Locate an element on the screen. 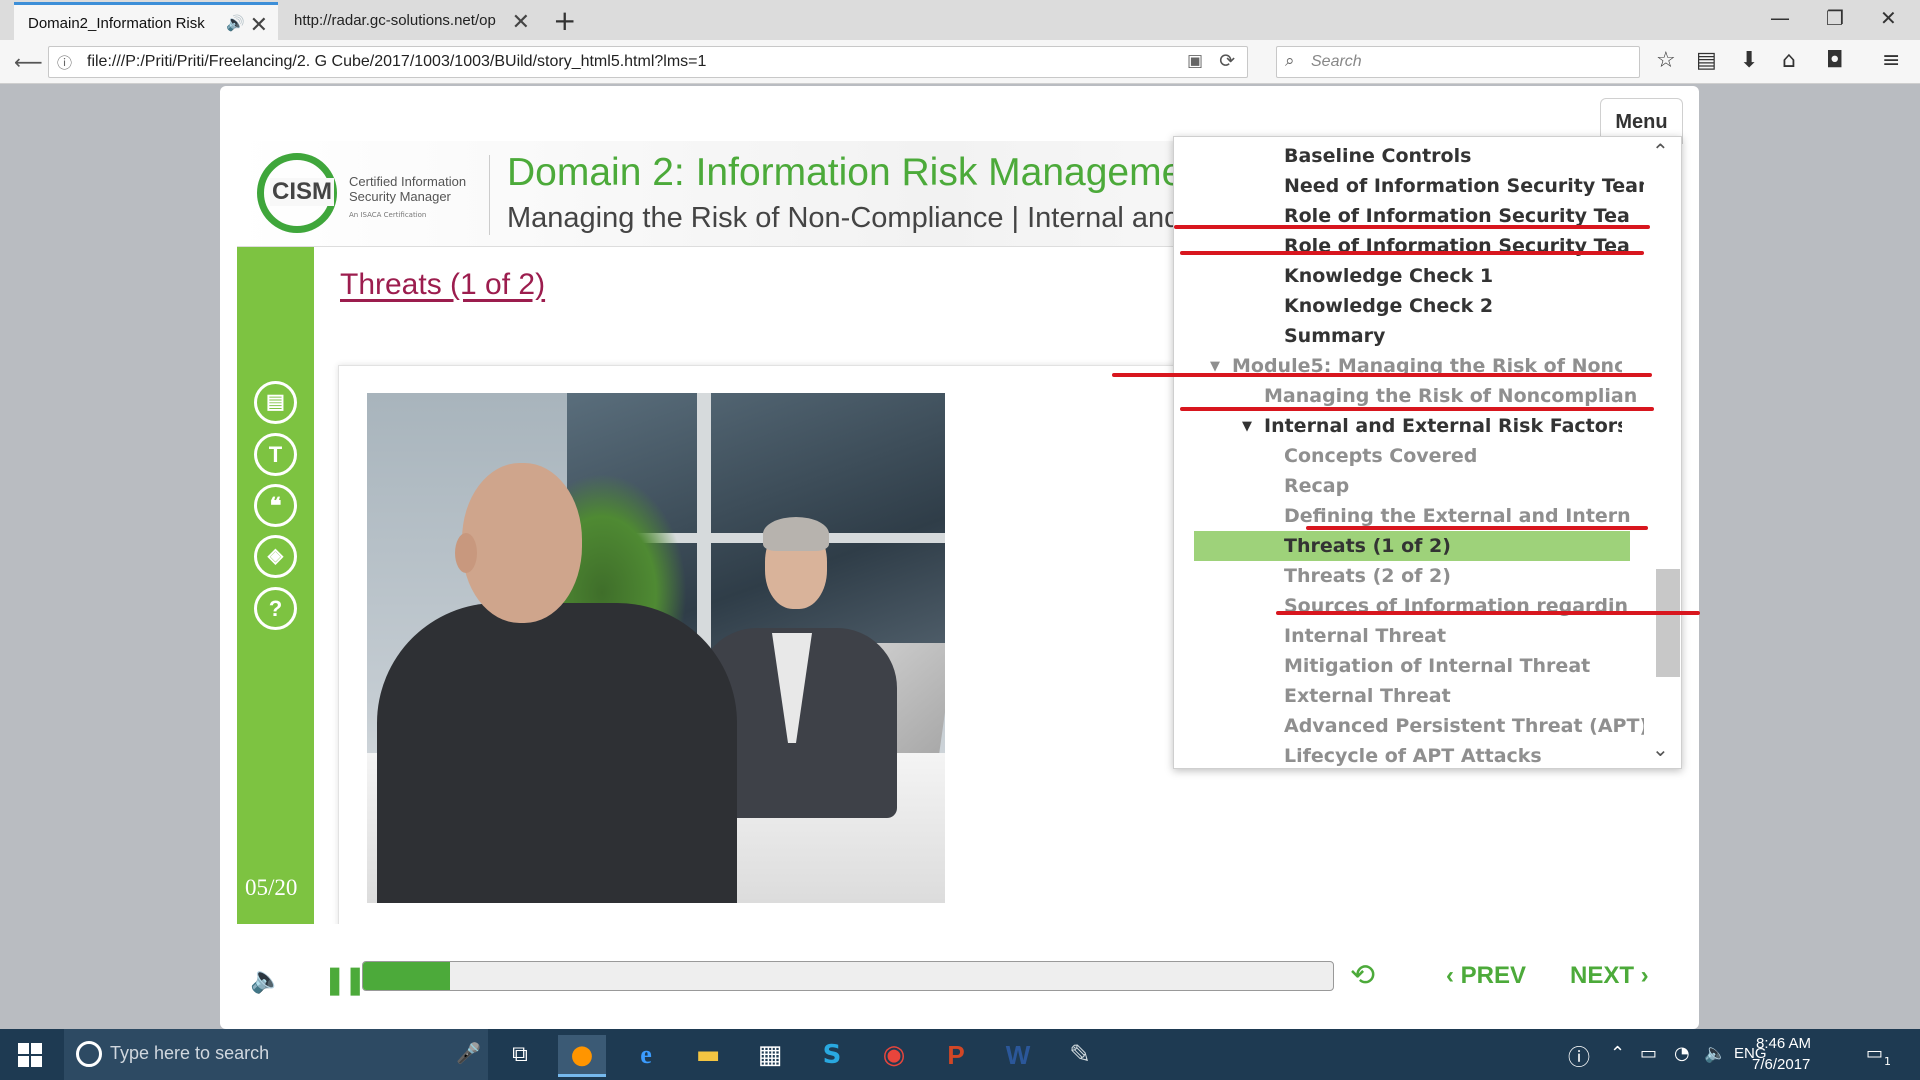 The height and width of the screenshot is (1080, 1920). menu-item: Lifecycle of APT Attacks is located at coordinates (1464, 754).